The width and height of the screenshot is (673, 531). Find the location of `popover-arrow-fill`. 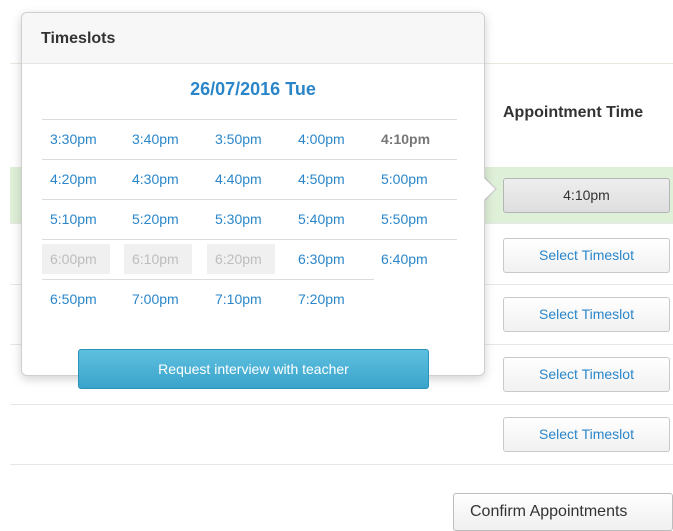

popover-arrow-fill is located at coordinates (489, 189).